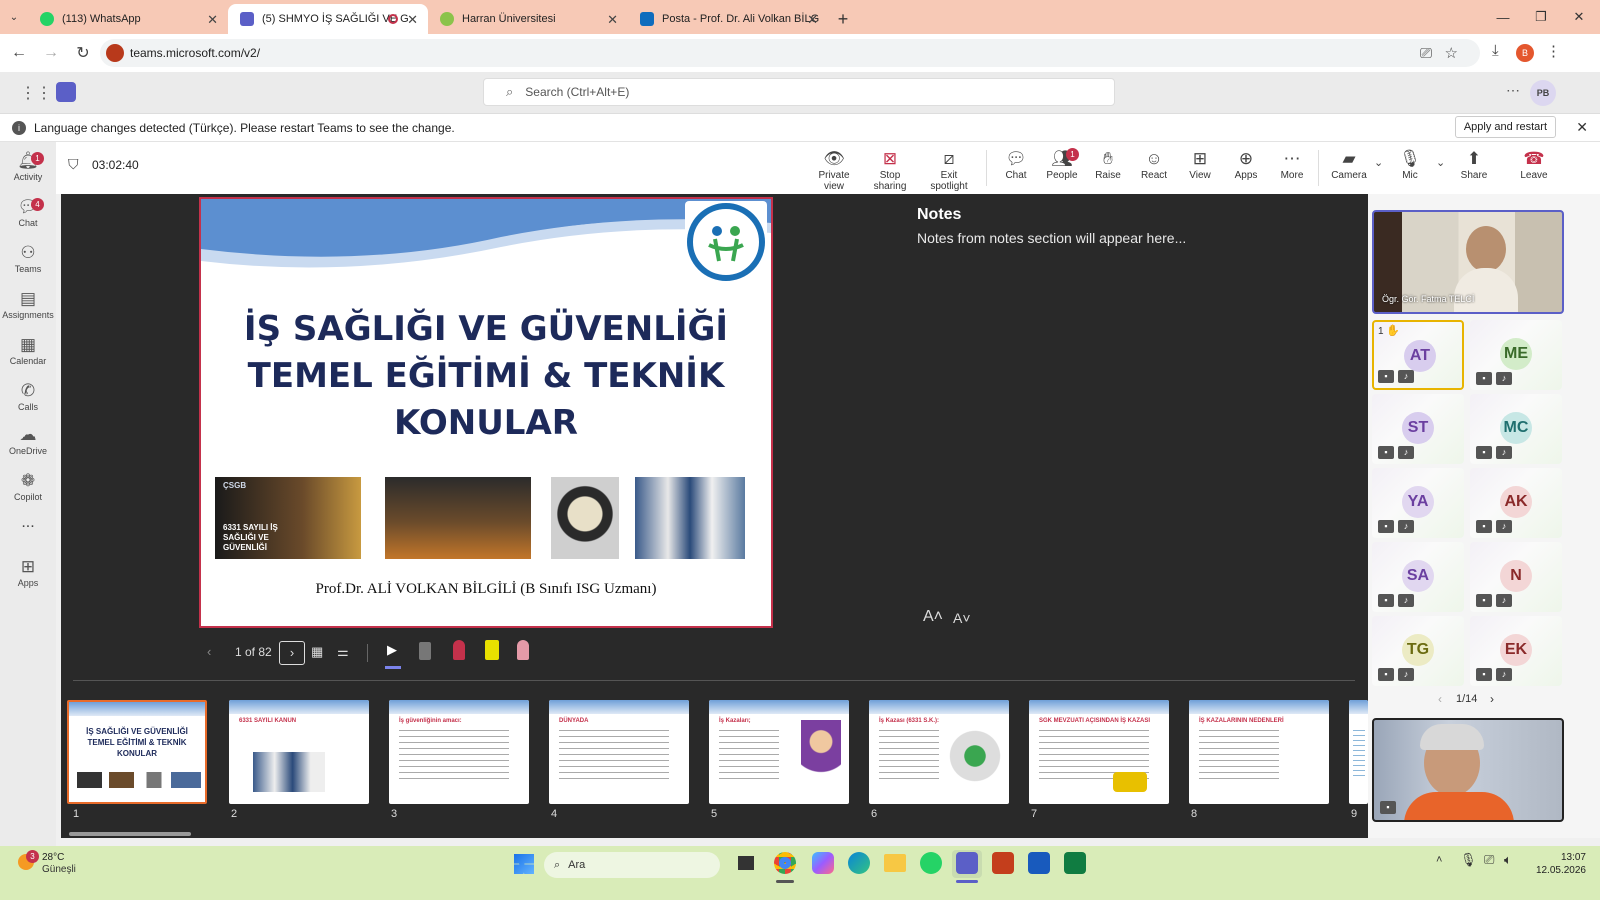 This screenshot has height=900, width=1600. What do you see at coordinates (1039, 863) in the screenshot?
I see `word-app-icon` at bounding box center [1039, 863].